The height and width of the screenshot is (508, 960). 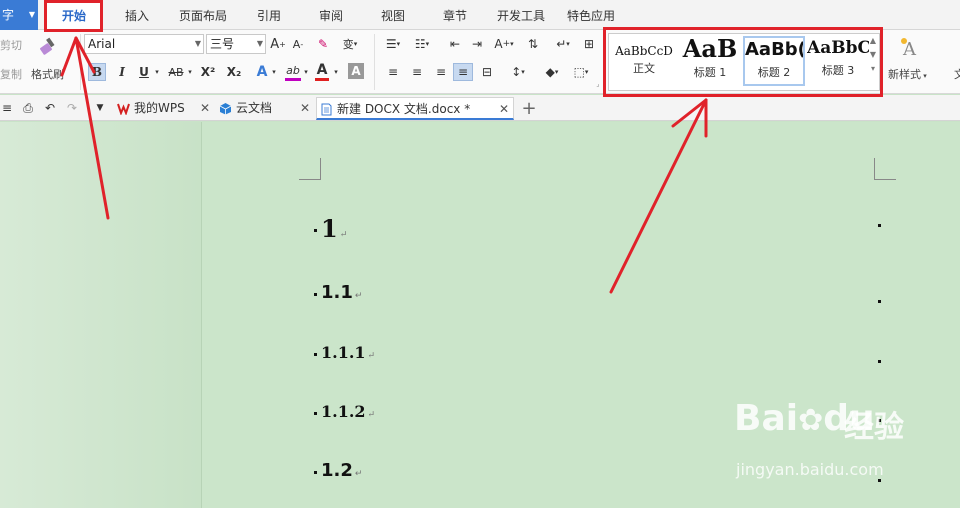 What do you see at coordinates (518, 72) in the screenshot?
I see `line-spacing-icon: ↕ ▾` at bounding box center [518, 72].